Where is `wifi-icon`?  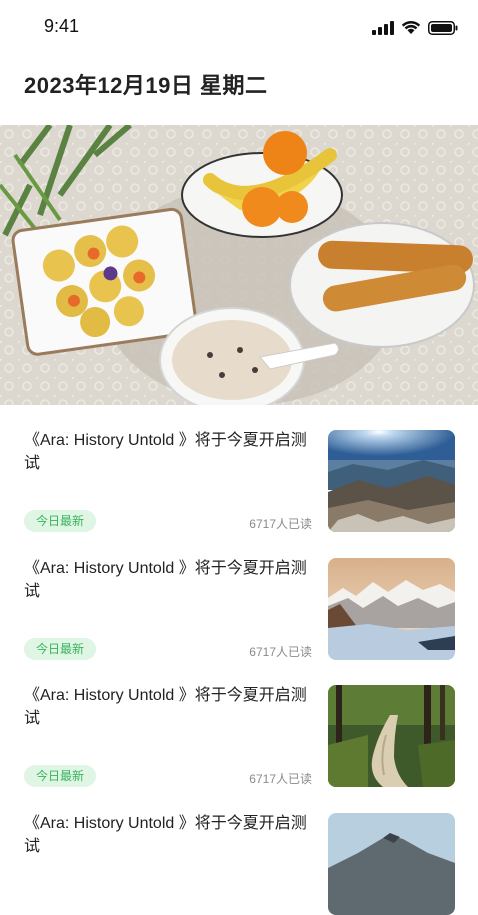 wifi-icon is located at coordinates (411, 27).